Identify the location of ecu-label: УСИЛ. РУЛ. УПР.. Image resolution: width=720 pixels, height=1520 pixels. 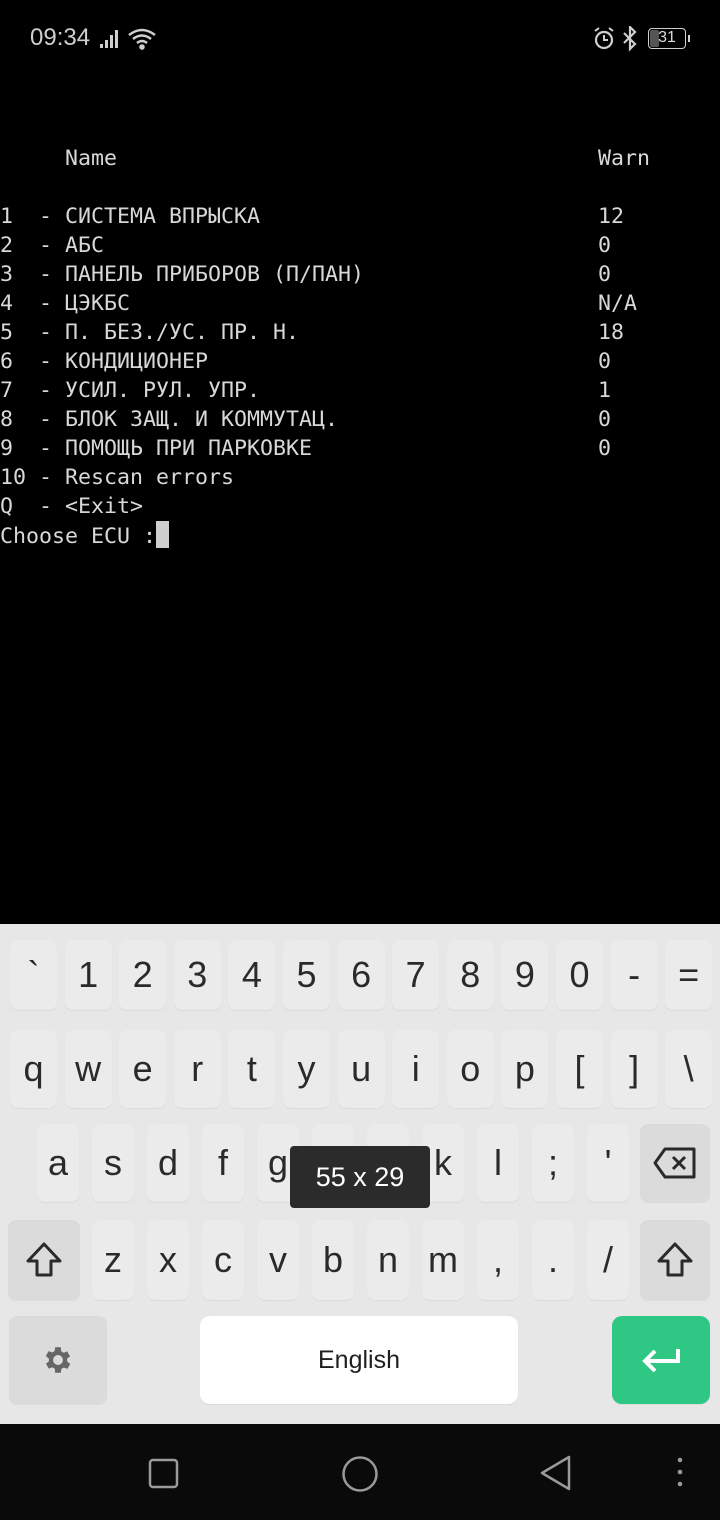
(163, 390).